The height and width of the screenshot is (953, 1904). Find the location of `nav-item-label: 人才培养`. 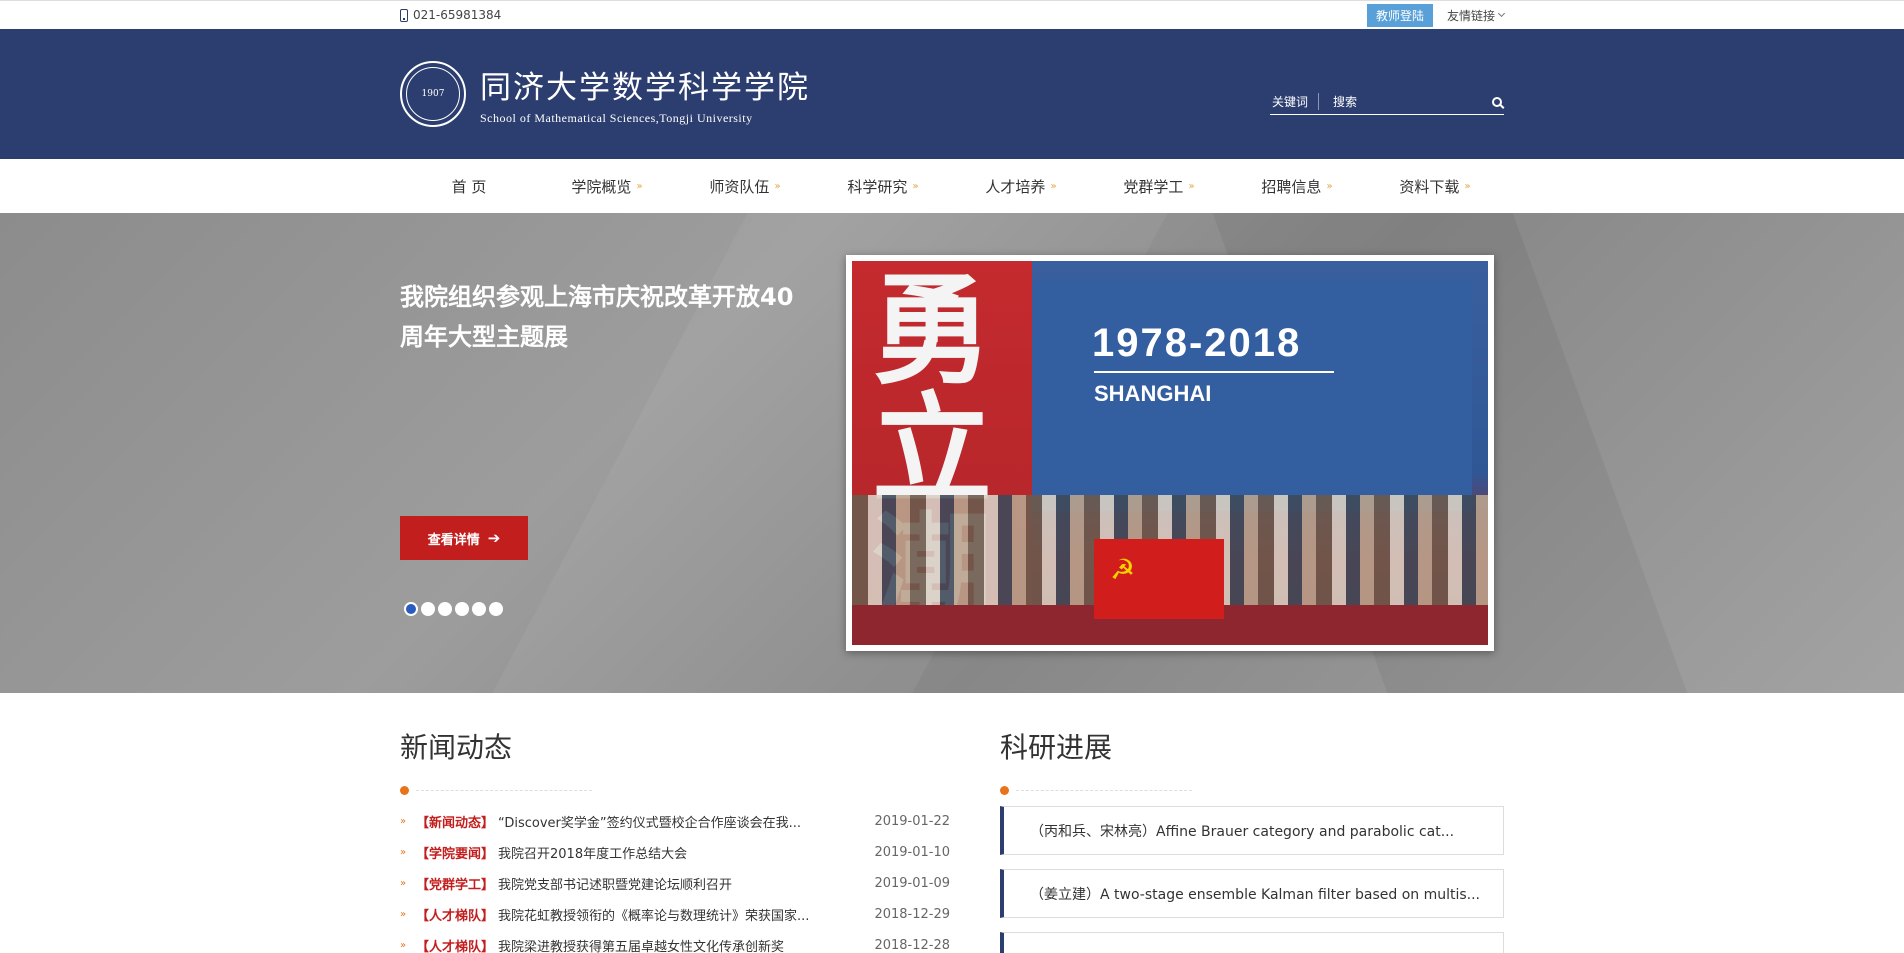

nav-item-label: 人才培养 is located at coordinates (1015, 186).